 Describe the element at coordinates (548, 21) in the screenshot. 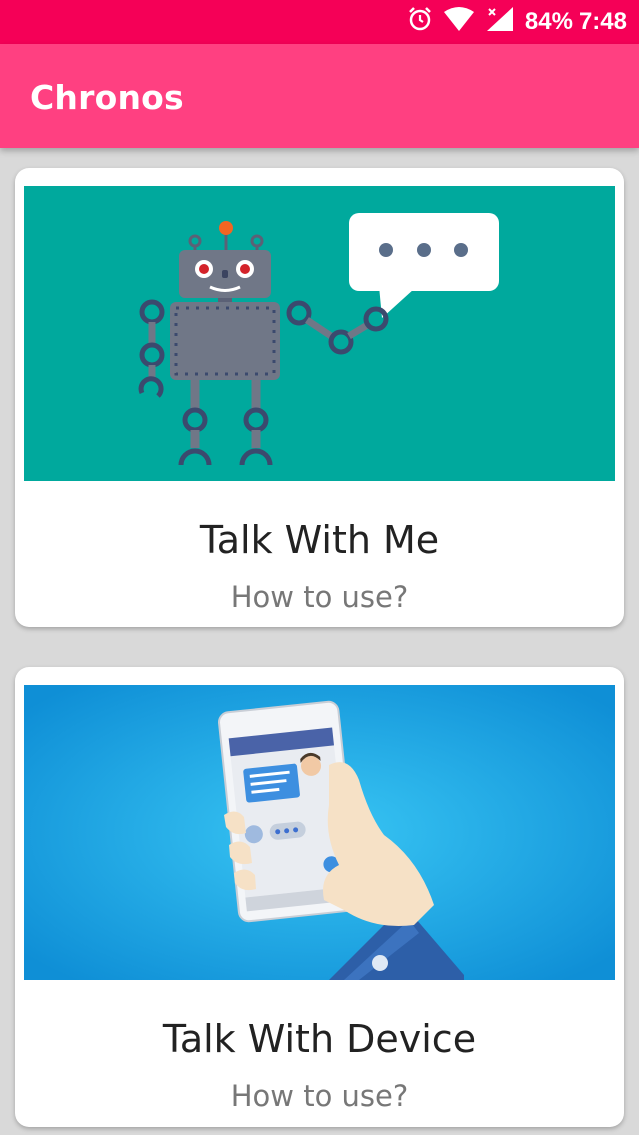

I see `battery-level: 84%` at that location.